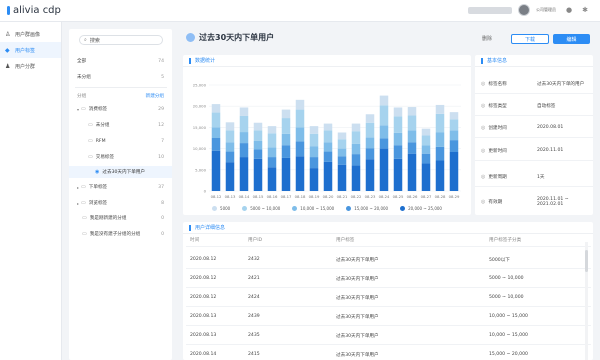 Image resolution: width=600 pixels, height=360 pixels. I want to click on settings-icon: ✱, so click(585, 10).